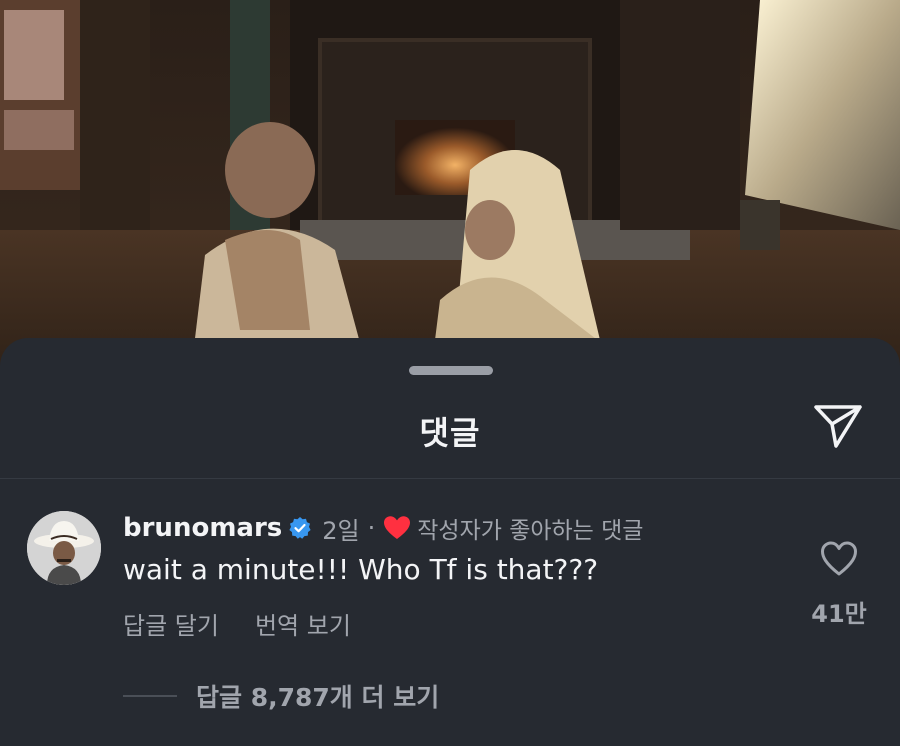 This screenshot has width=900, height=746. What do you see at coordinates (397, 527) in the screenshot?
I see `red-heart-icon` at bounding box center [397, 527].